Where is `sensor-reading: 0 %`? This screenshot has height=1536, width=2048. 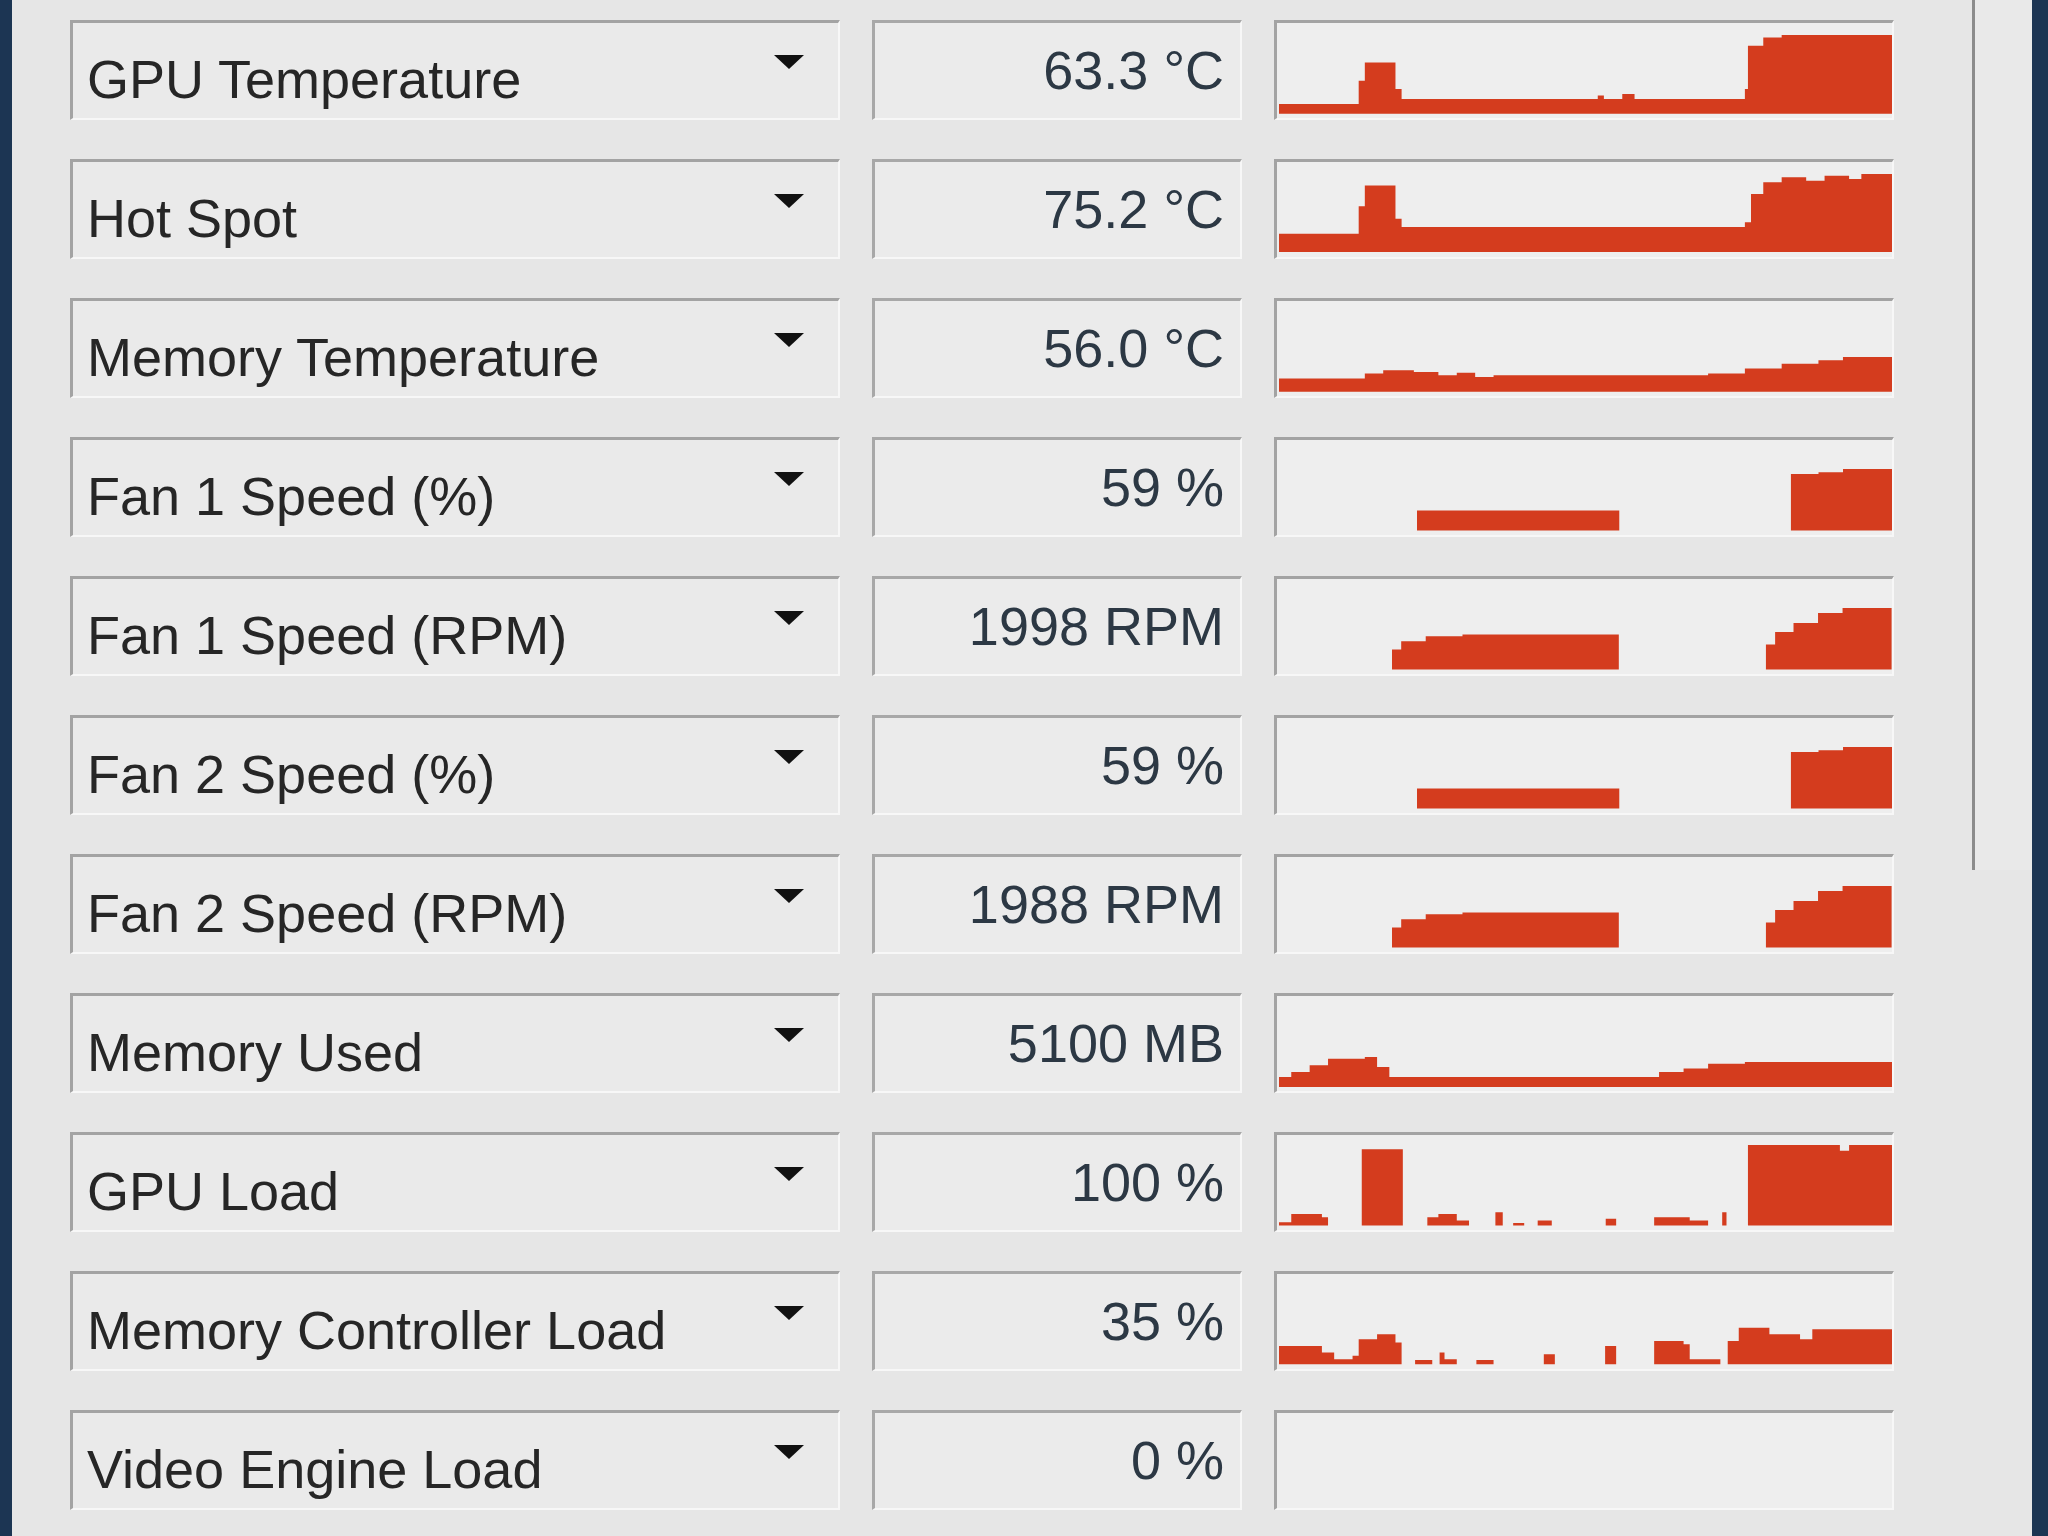
sensor-reading: 0 % is located at coordinates (1057, 1459).